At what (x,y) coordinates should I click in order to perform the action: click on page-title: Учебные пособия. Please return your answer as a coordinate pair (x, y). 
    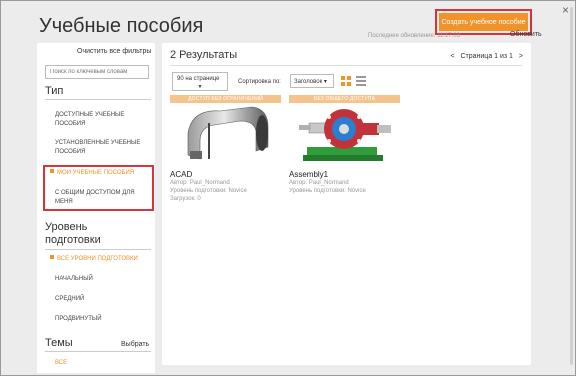
    Looking at the image, I should click on (121, 26).